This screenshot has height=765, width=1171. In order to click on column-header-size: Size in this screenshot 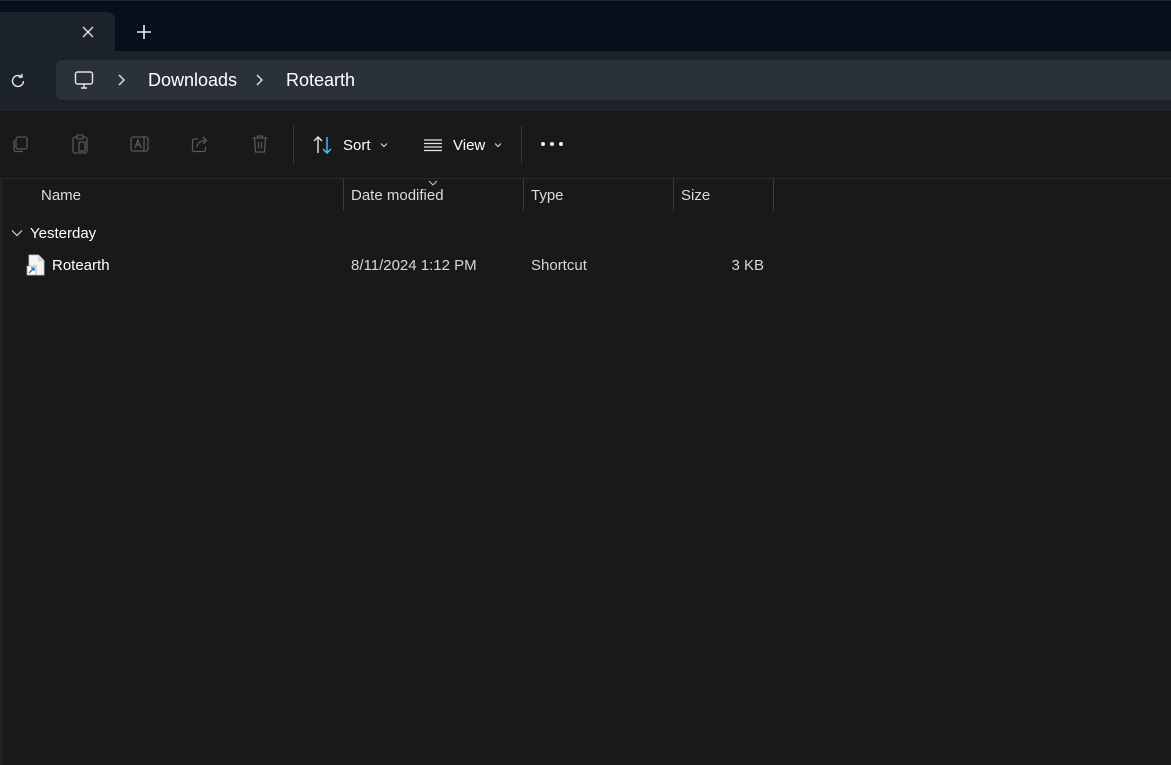, I will do `click(726, 195)`.